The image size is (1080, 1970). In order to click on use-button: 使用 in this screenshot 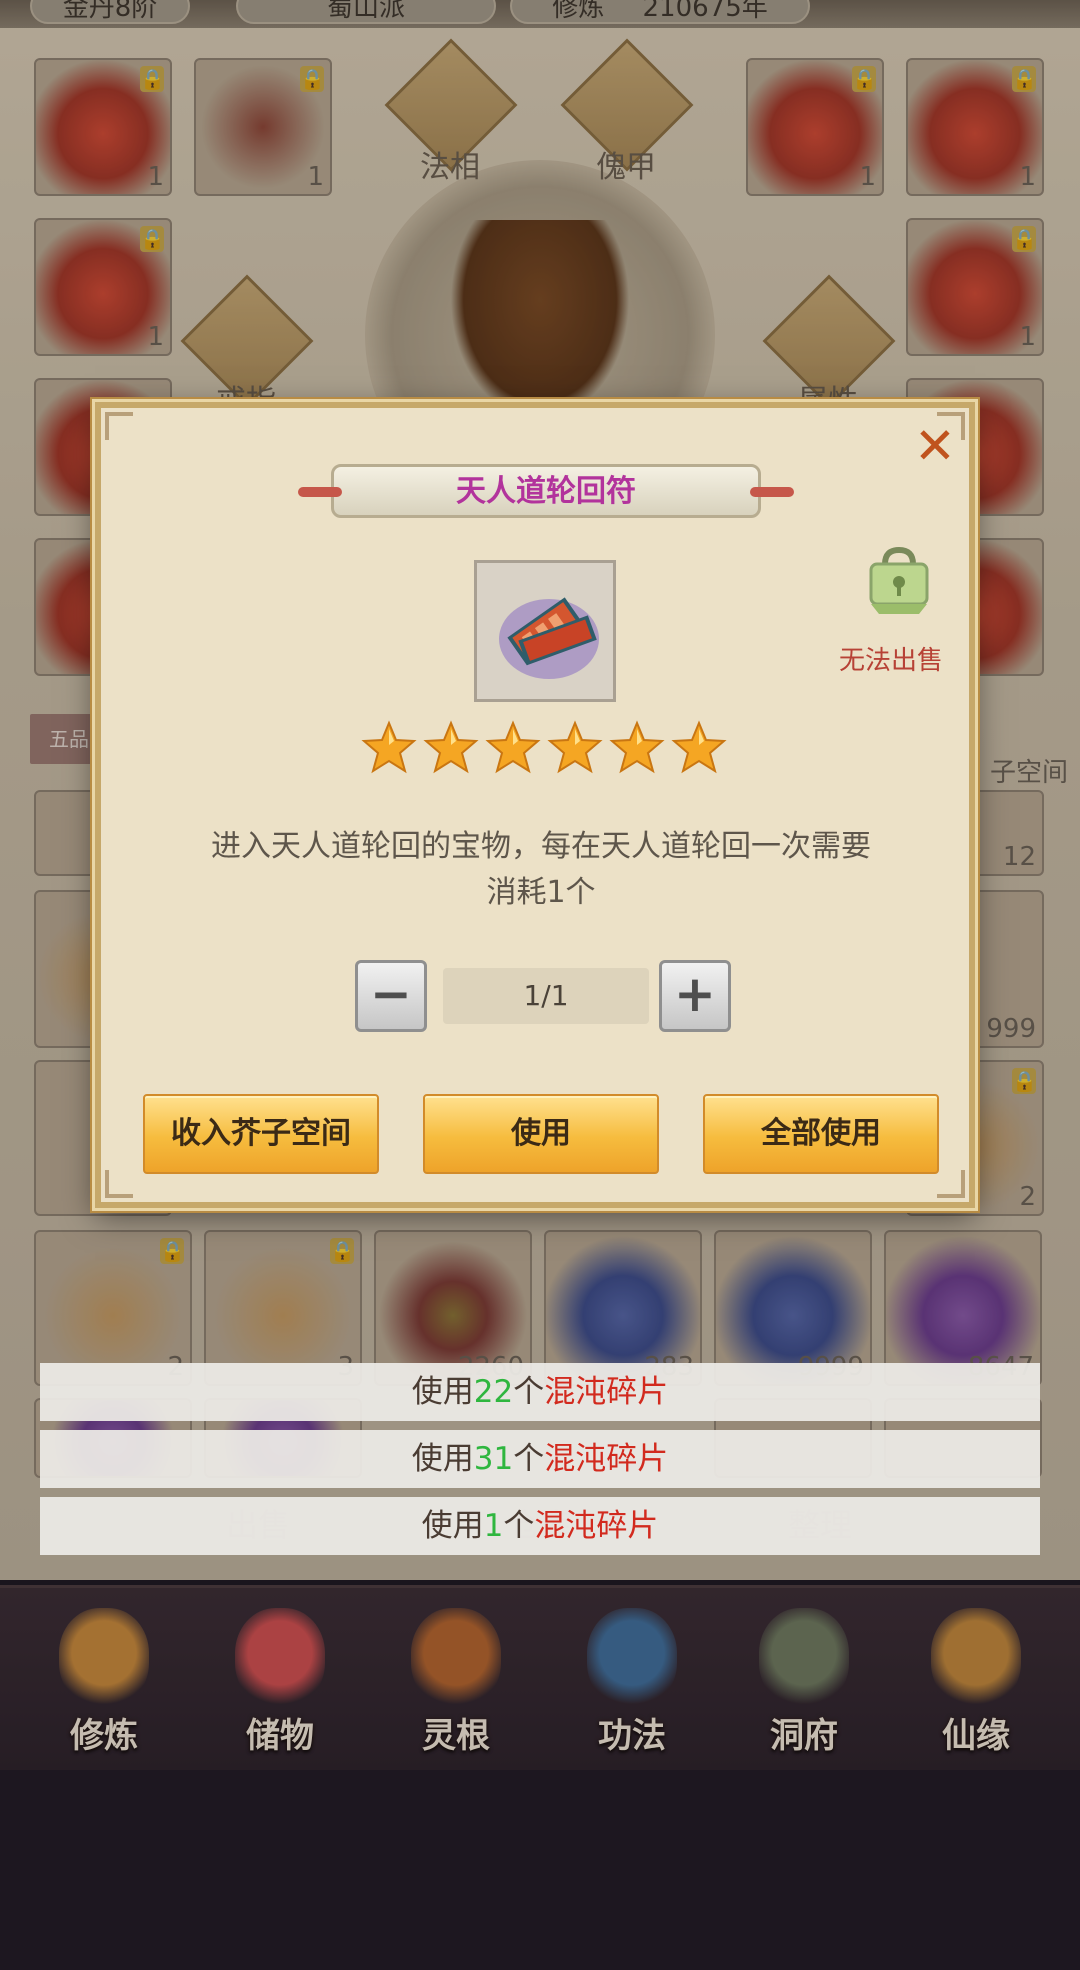, I will do `click(541, 1134)`.